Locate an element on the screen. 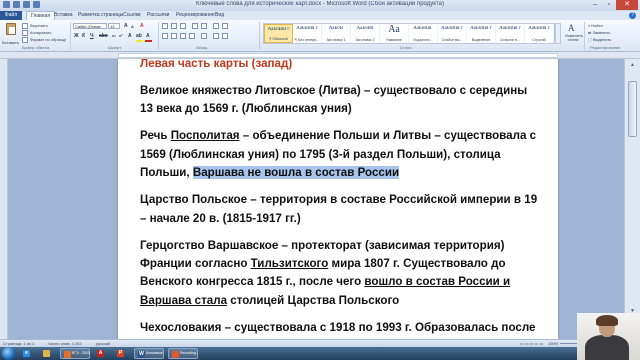 The image size is (640, 360). numbering-icon is located at coordinates (174, 26).